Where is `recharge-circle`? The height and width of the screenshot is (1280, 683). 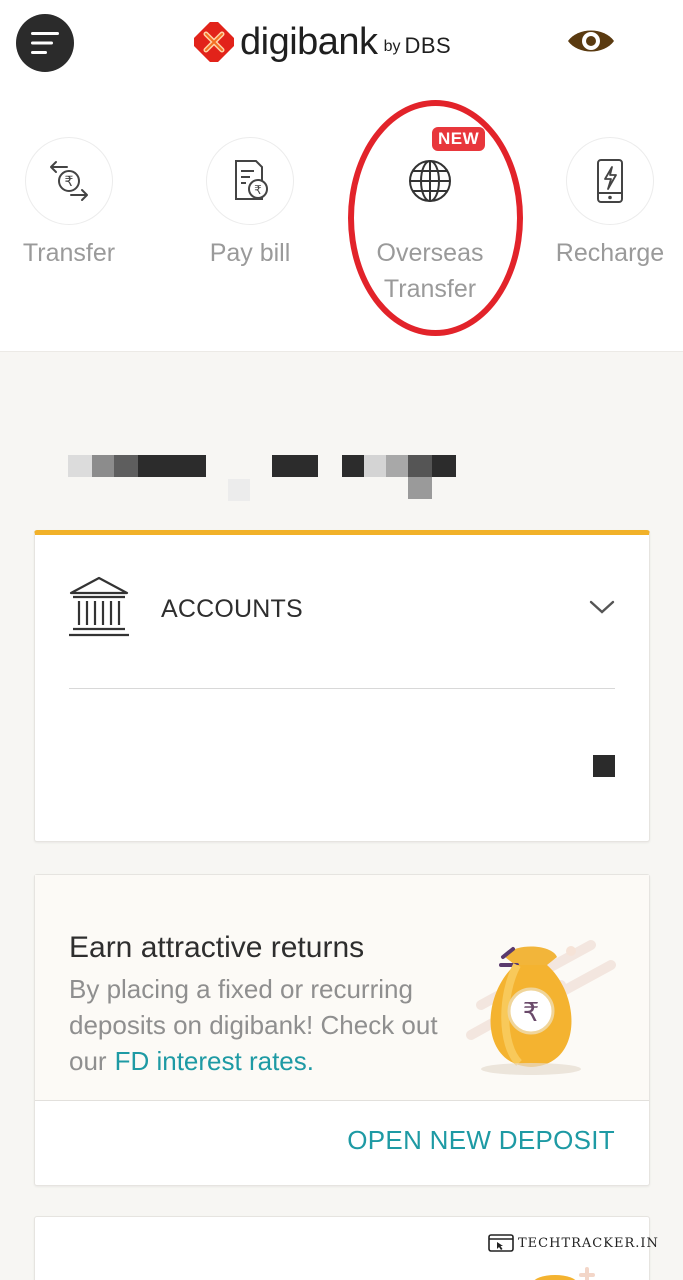 recharge-circle is located at coordinates (610, 181).